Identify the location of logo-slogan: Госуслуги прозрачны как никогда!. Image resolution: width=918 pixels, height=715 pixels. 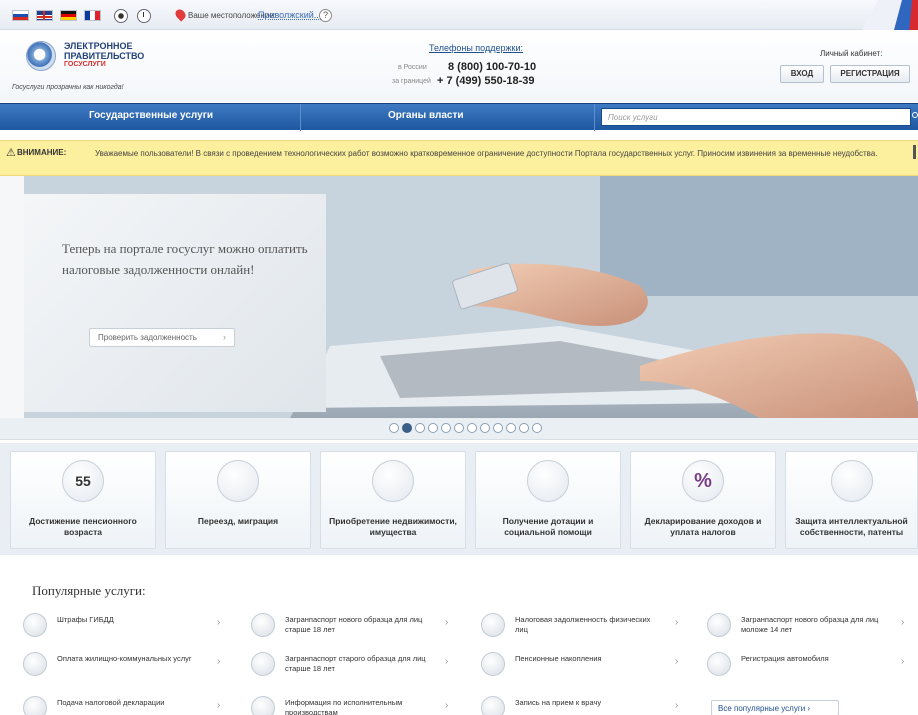
(68, 87).